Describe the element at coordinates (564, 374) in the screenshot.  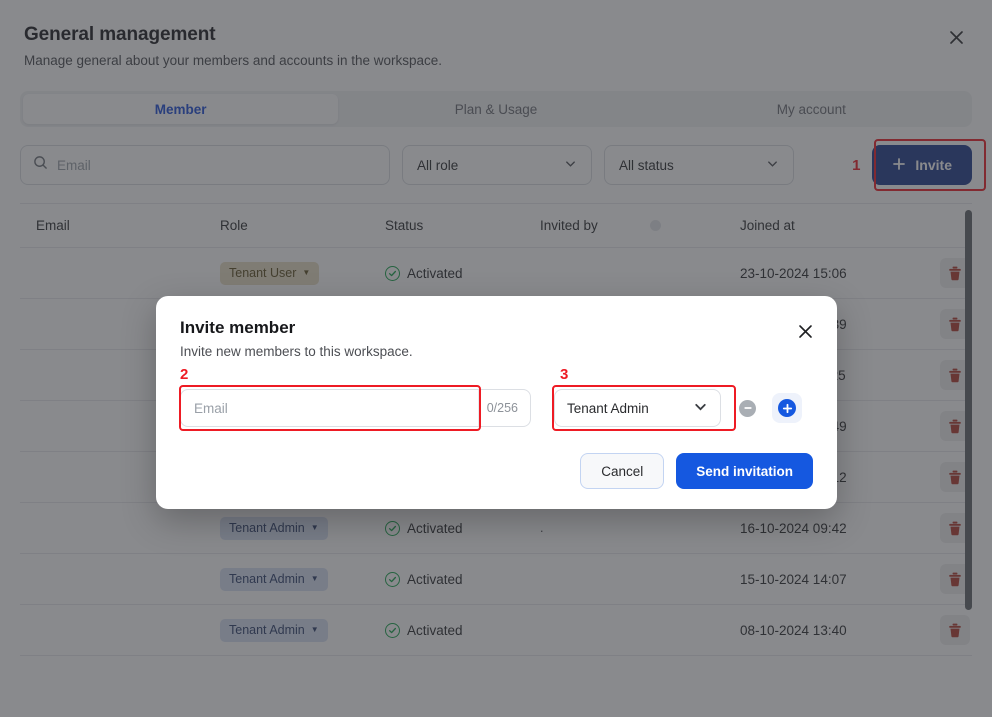
I see `annotation-3: 3` at that location.